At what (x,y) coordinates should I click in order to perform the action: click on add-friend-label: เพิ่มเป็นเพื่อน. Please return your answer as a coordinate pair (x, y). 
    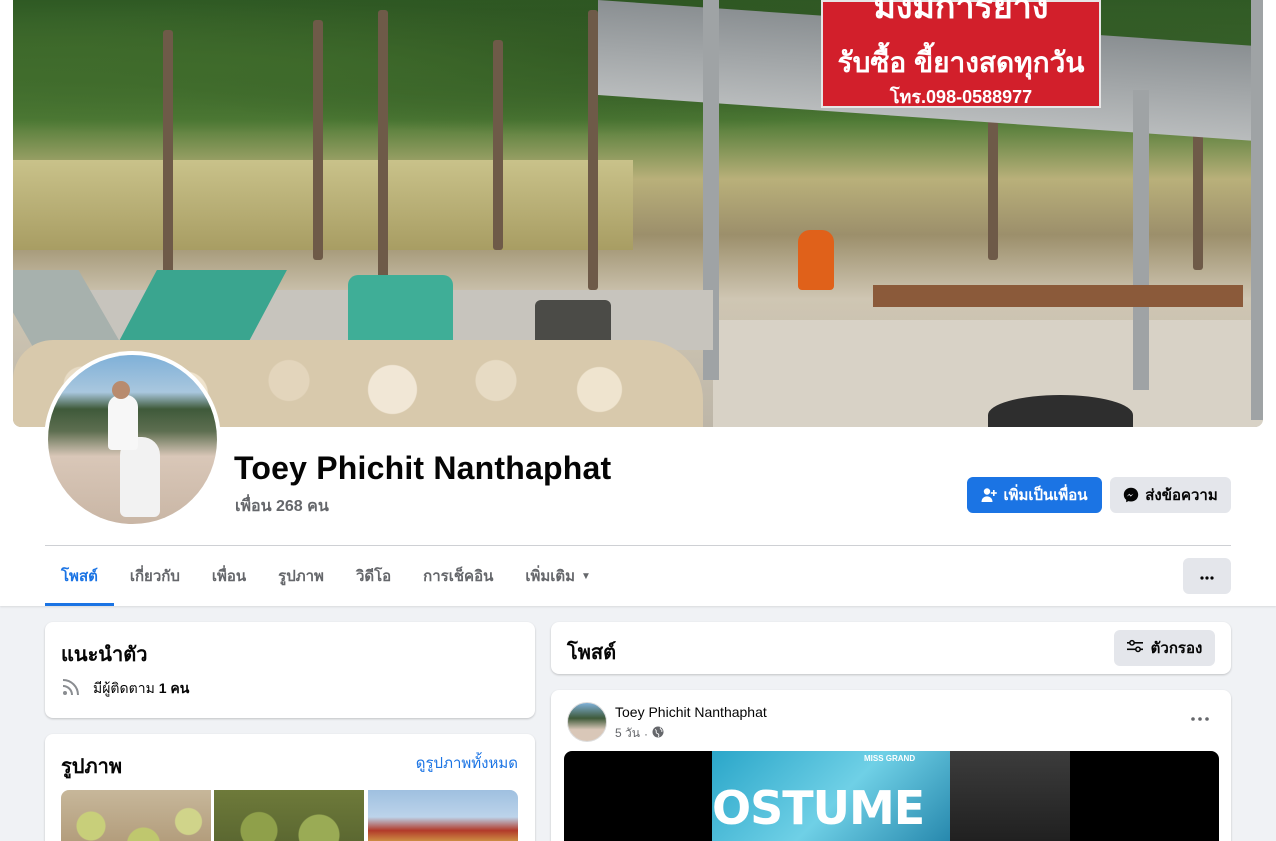
    Looking at the image, I should click on (1045, 495).